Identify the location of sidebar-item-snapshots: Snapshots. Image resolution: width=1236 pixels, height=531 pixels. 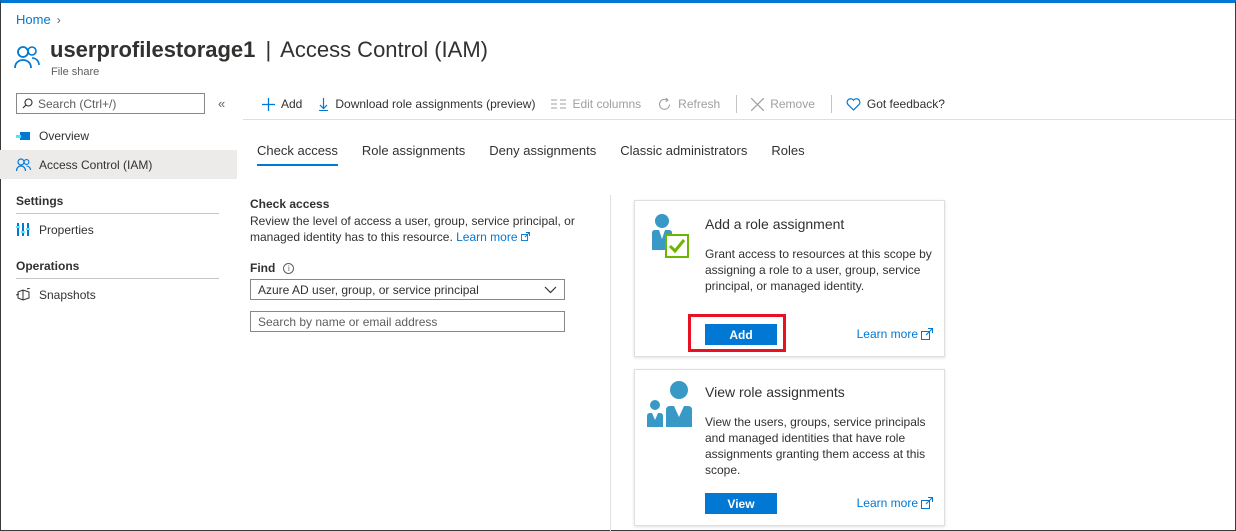
(118, 294).